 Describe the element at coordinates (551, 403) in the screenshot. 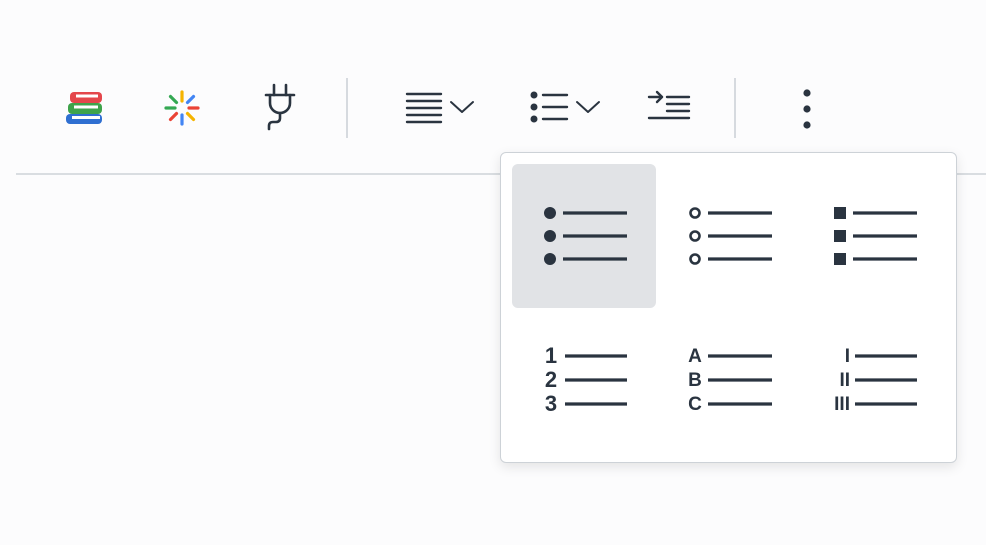

I see `list-marker: 3` at that location.